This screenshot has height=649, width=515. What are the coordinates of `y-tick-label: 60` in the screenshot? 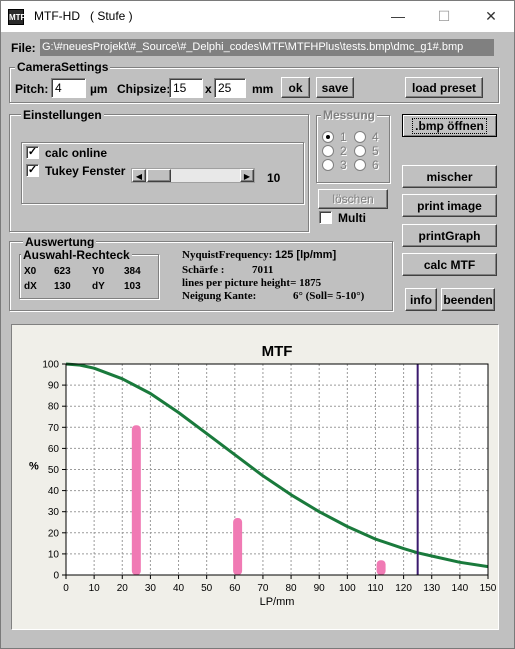 It's located at (54, 449).